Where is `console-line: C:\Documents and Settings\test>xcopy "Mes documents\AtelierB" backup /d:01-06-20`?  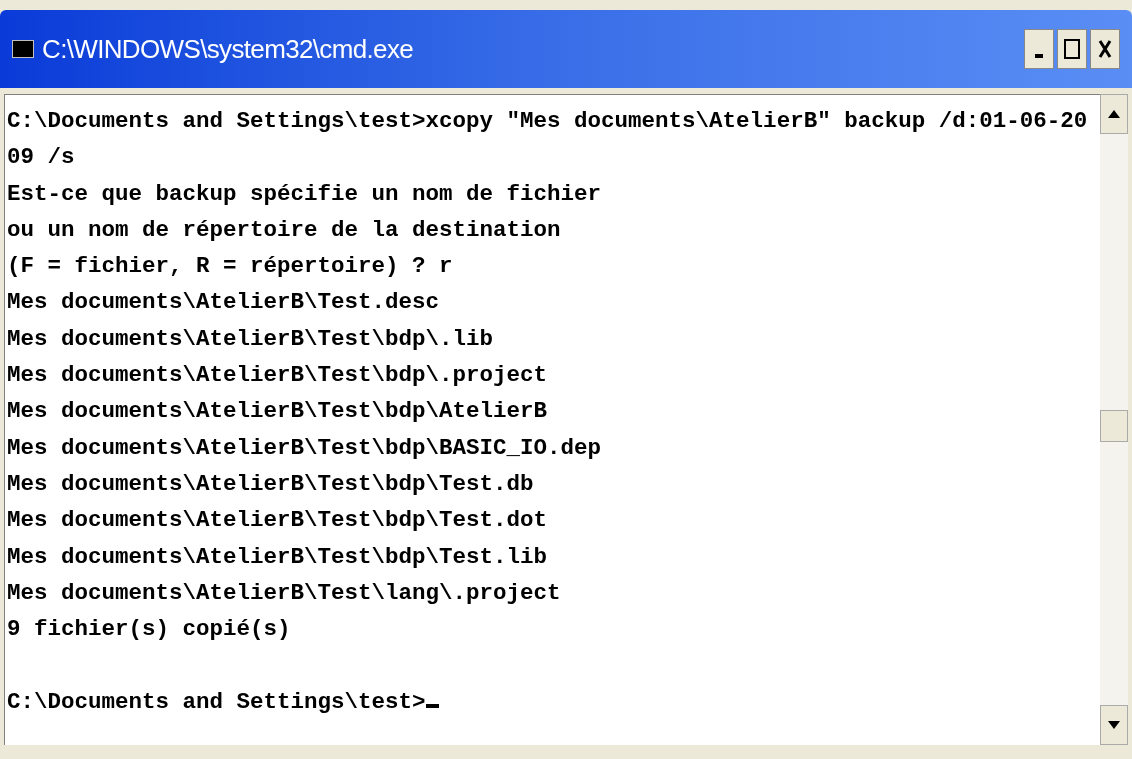 console-line: C:\Documents and Settings\test>xcopy "Mes documents\AtelierB" backup /d:01-06-20 is located at coordinates (547, 121).